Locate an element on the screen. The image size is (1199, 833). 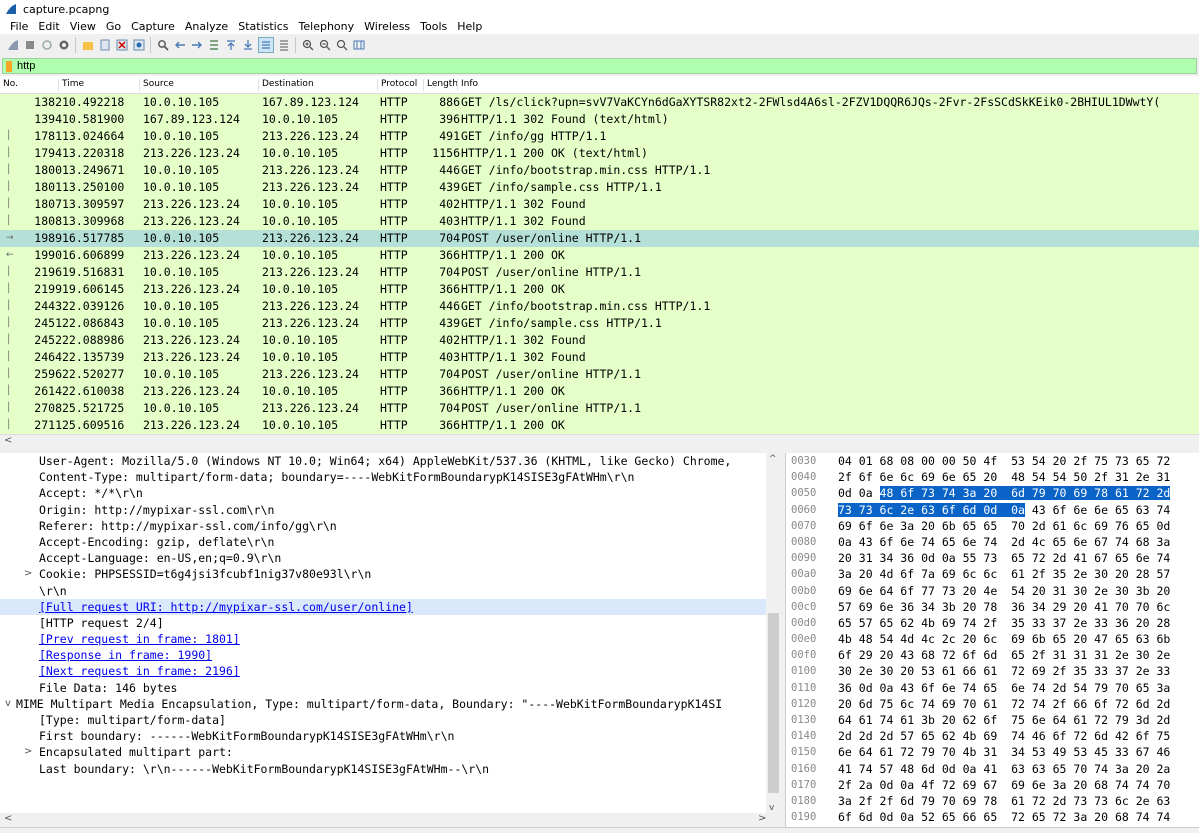
details-hscrollbar: < > is located at coordinates (390, 820).